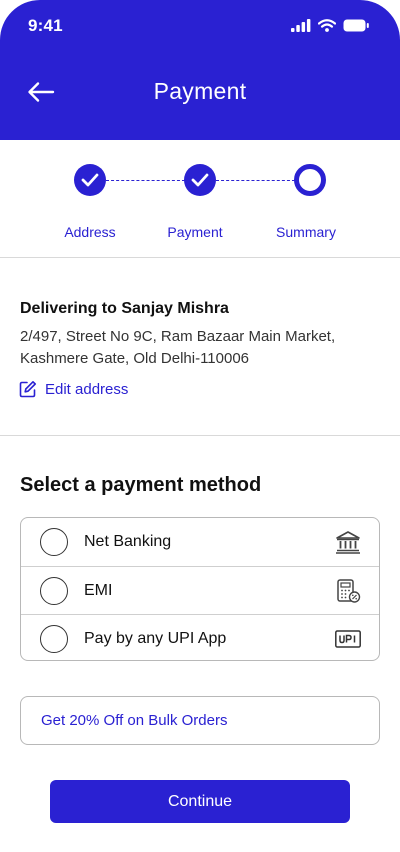 Image resolution: width=400 pixels, height=852 pixels. I want to click on bulk-order-offer-button: Get 20% Off on Bulk Orders, so click(200, 720).